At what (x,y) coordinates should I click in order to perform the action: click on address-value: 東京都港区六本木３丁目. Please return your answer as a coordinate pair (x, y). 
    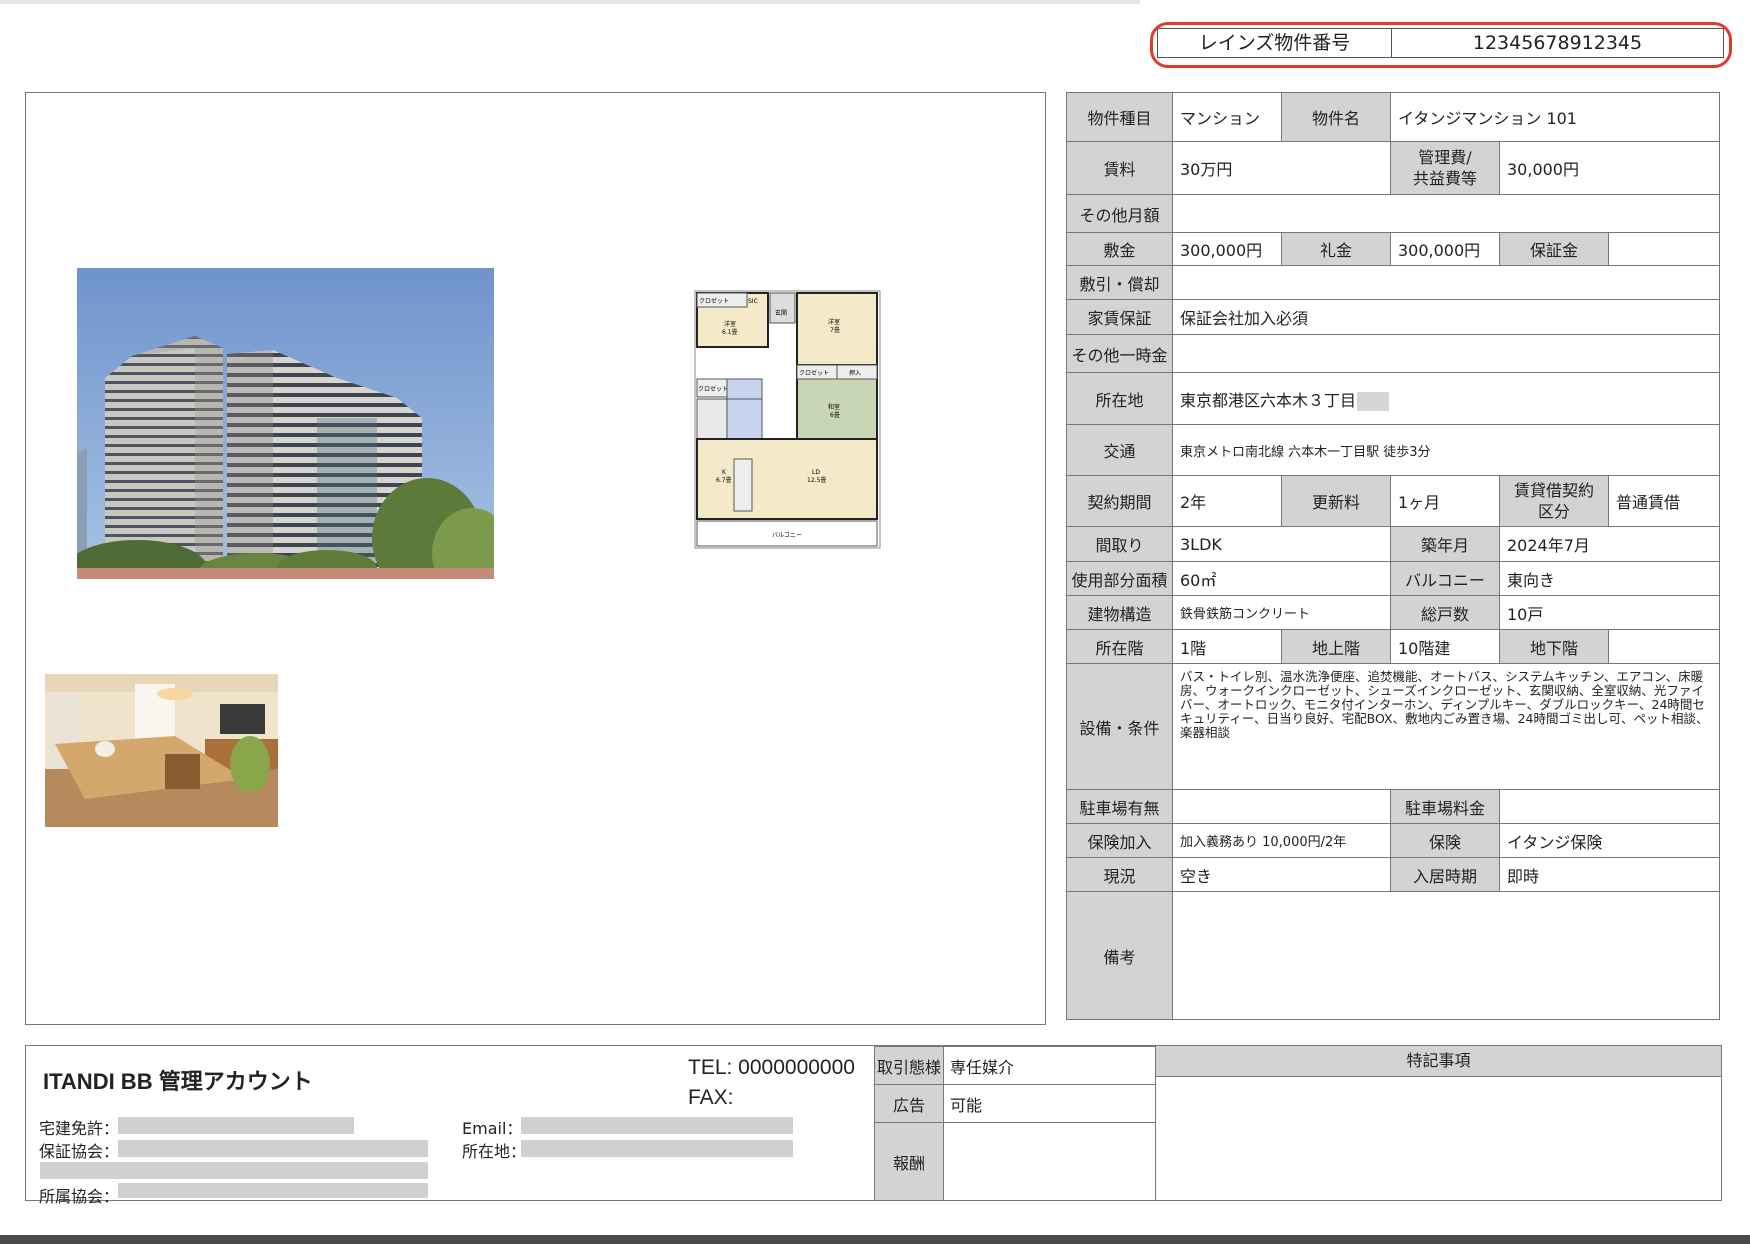
    Looking at the image, I should click on (1268, 400).